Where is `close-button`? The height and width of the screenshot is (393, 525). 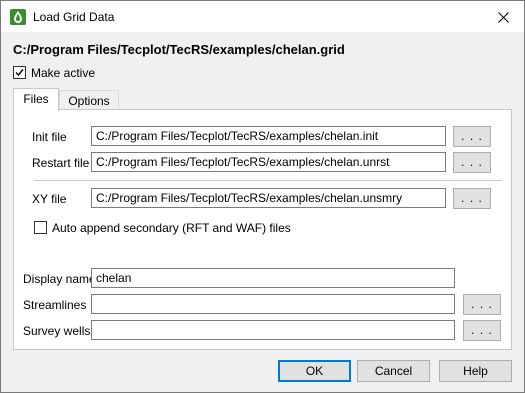
close-button is located at coordinates (503, 17).